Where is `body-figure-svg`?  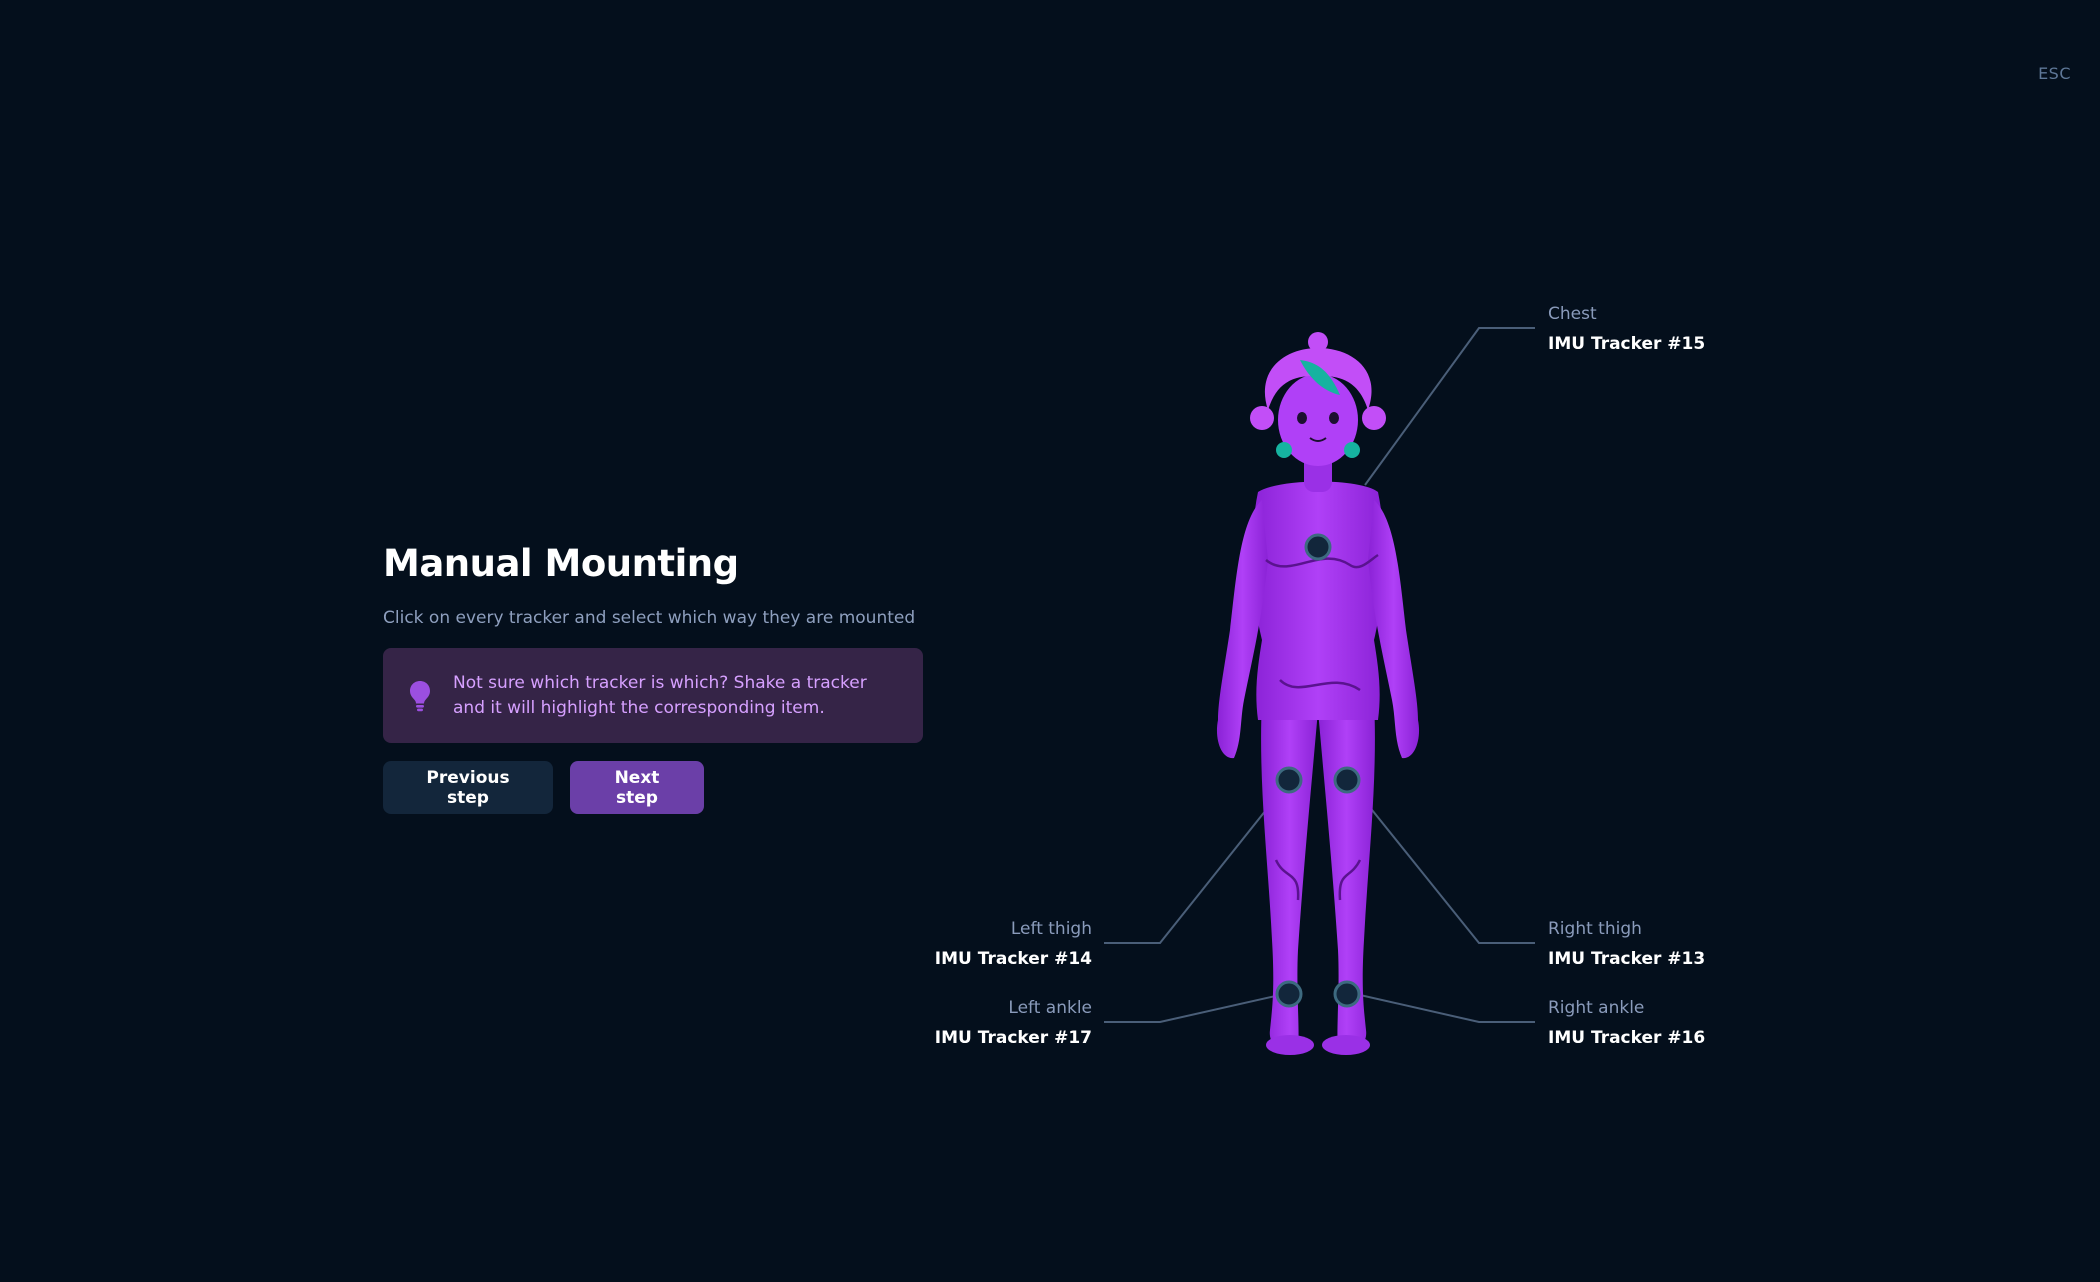
body-figure-svg is located at coordinates (1319, 691).